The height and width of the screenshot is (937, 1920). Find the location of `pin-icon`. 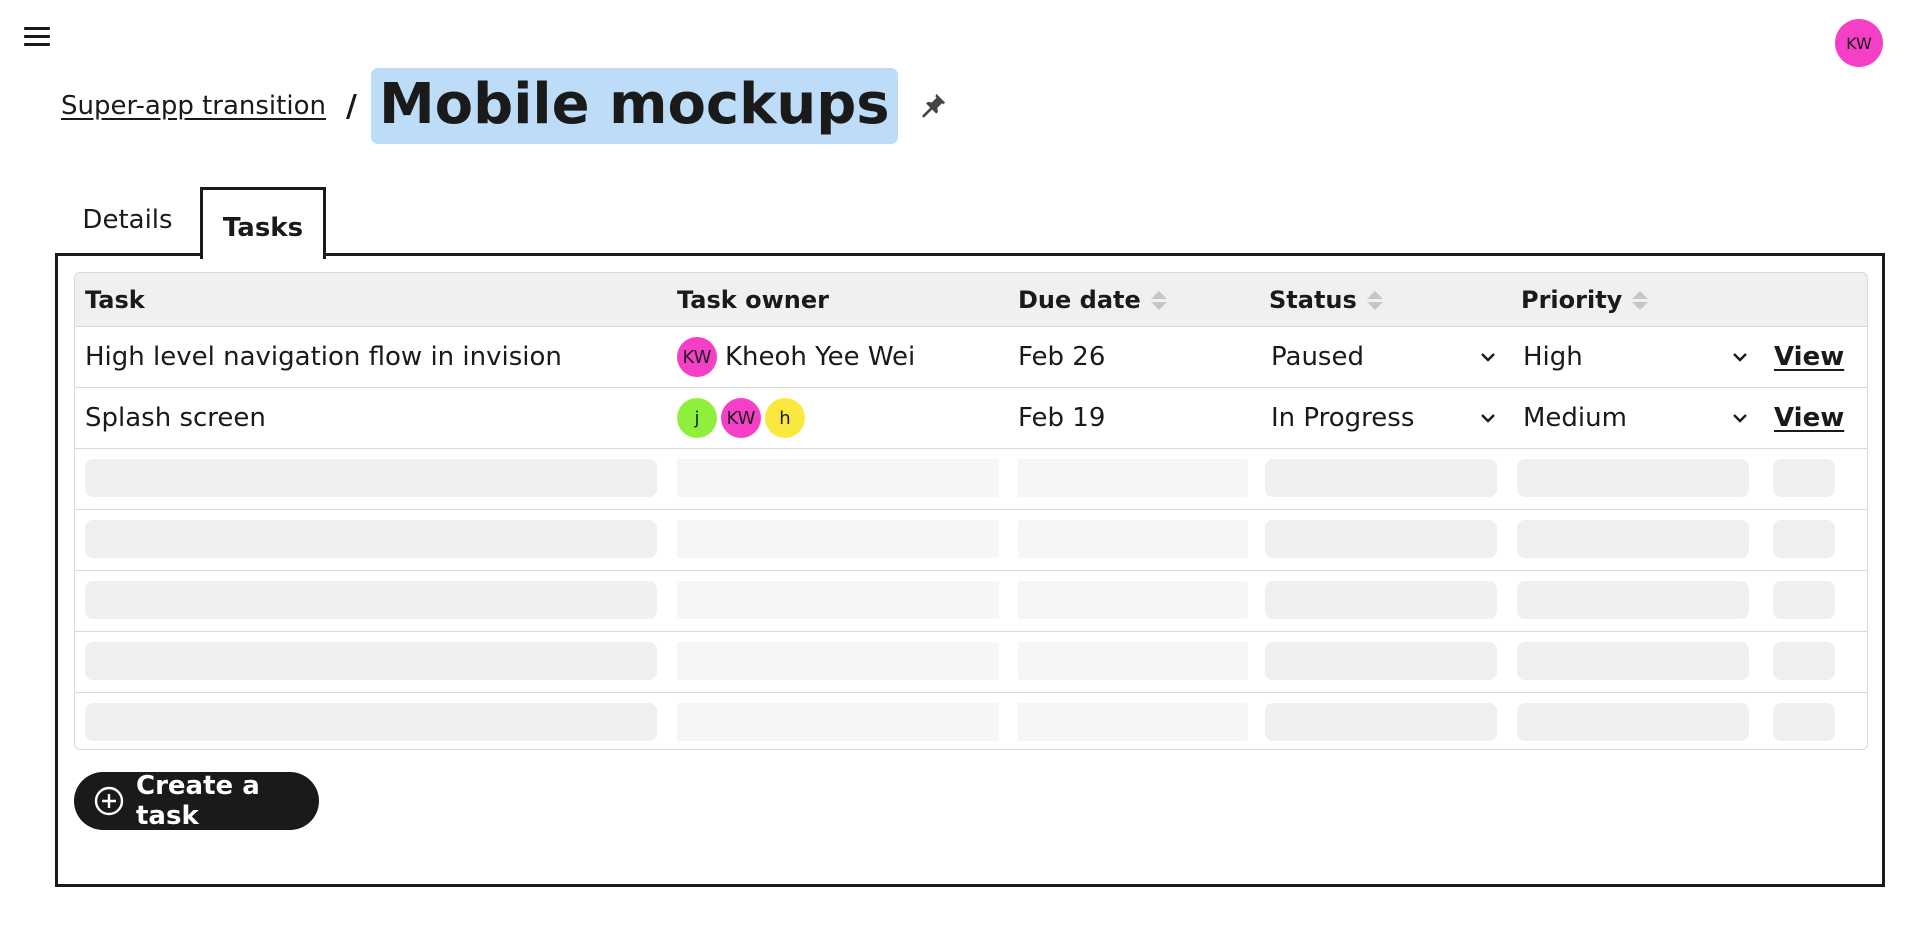

pin-icon is located at coordinates (933, 106).